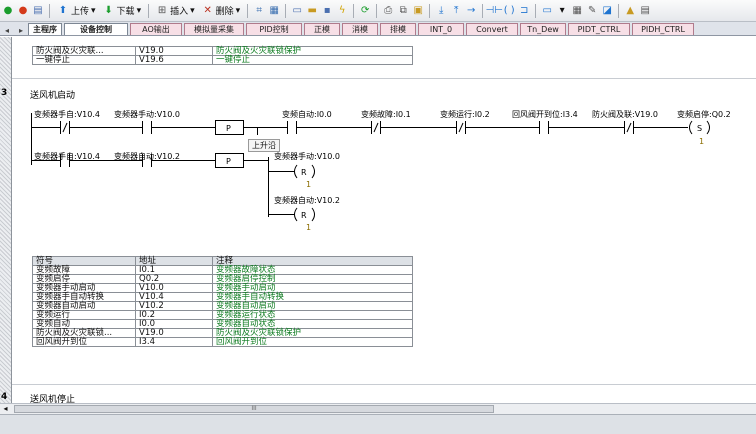  Describe the element at coordinates (322, 29) in the screenshot. I see `tab-forward-mode: 正模` at that location.